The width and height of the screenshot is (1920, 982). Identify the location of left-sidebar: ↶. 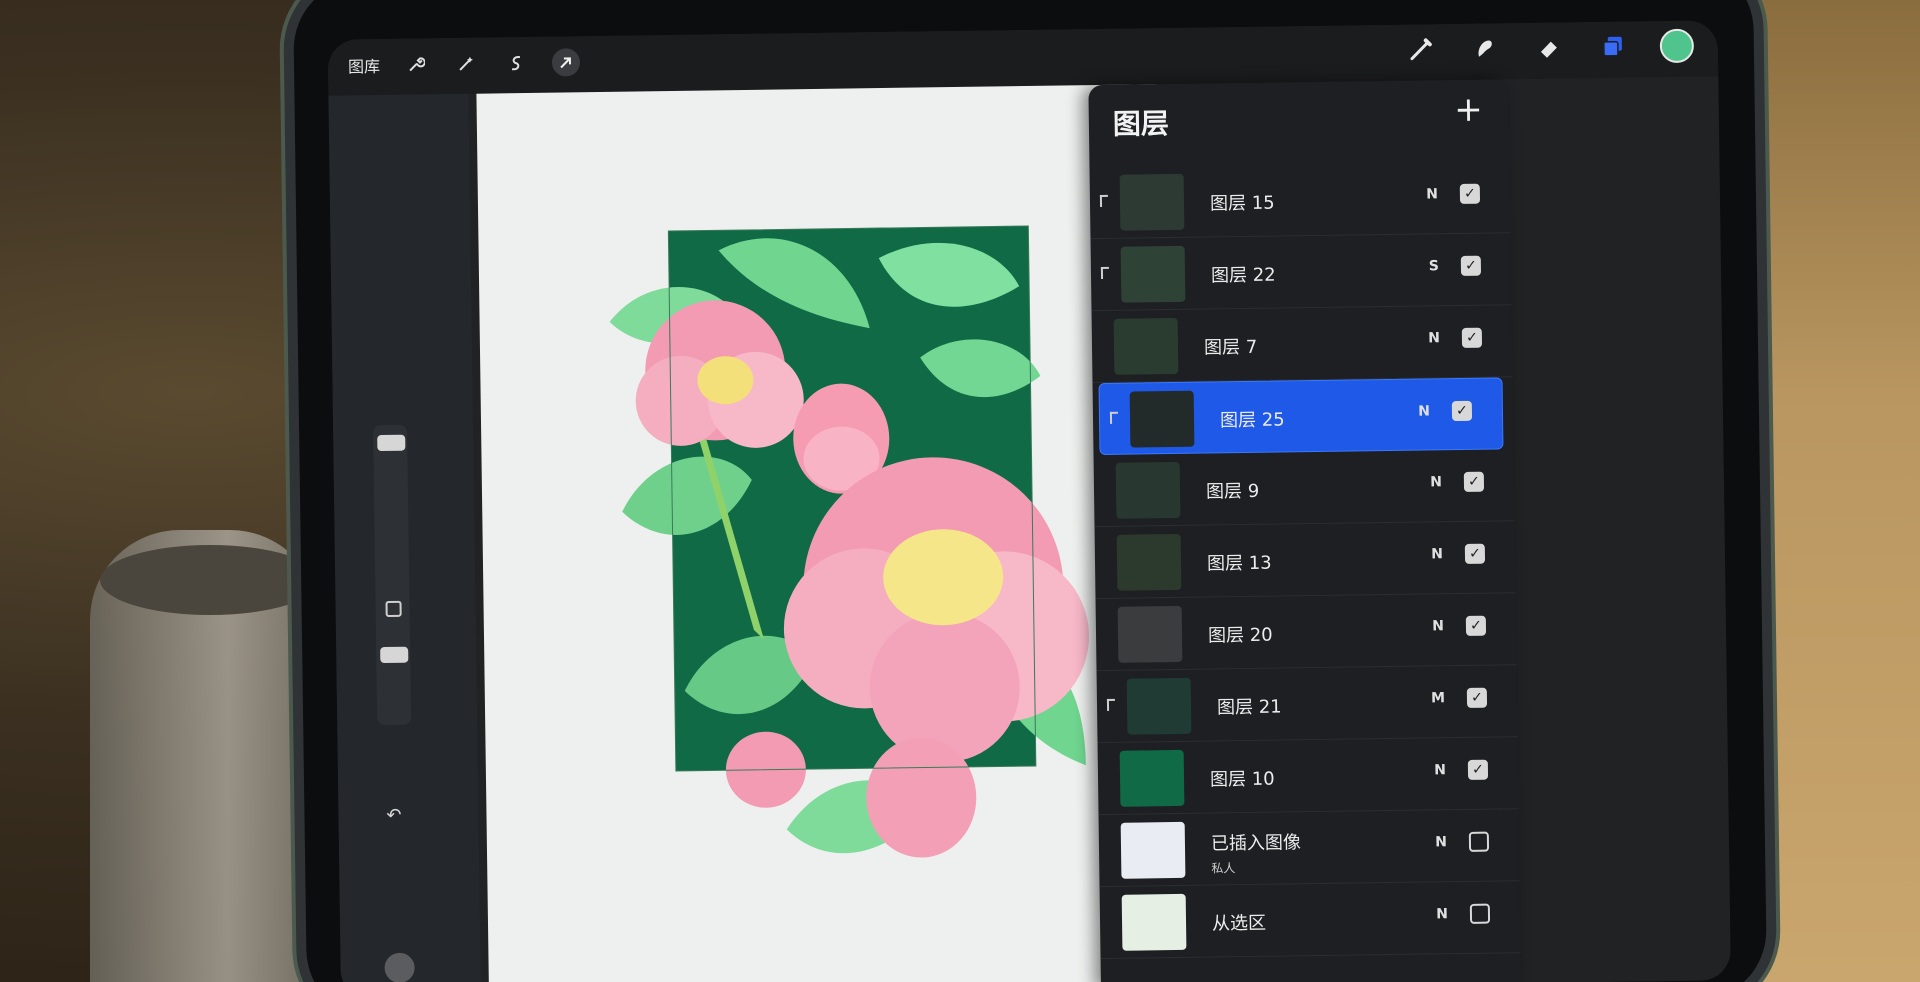
(405, 537).